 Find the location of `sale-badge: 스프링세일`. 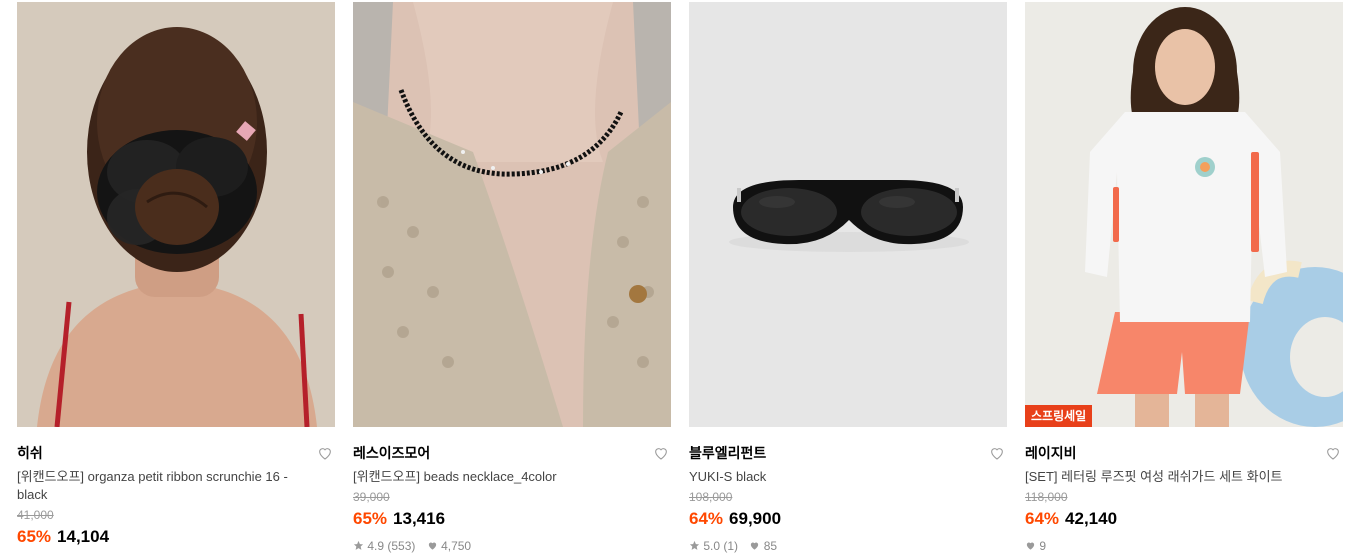

sale-badge: 스프링세일 is located at coordinates (1059, 416).